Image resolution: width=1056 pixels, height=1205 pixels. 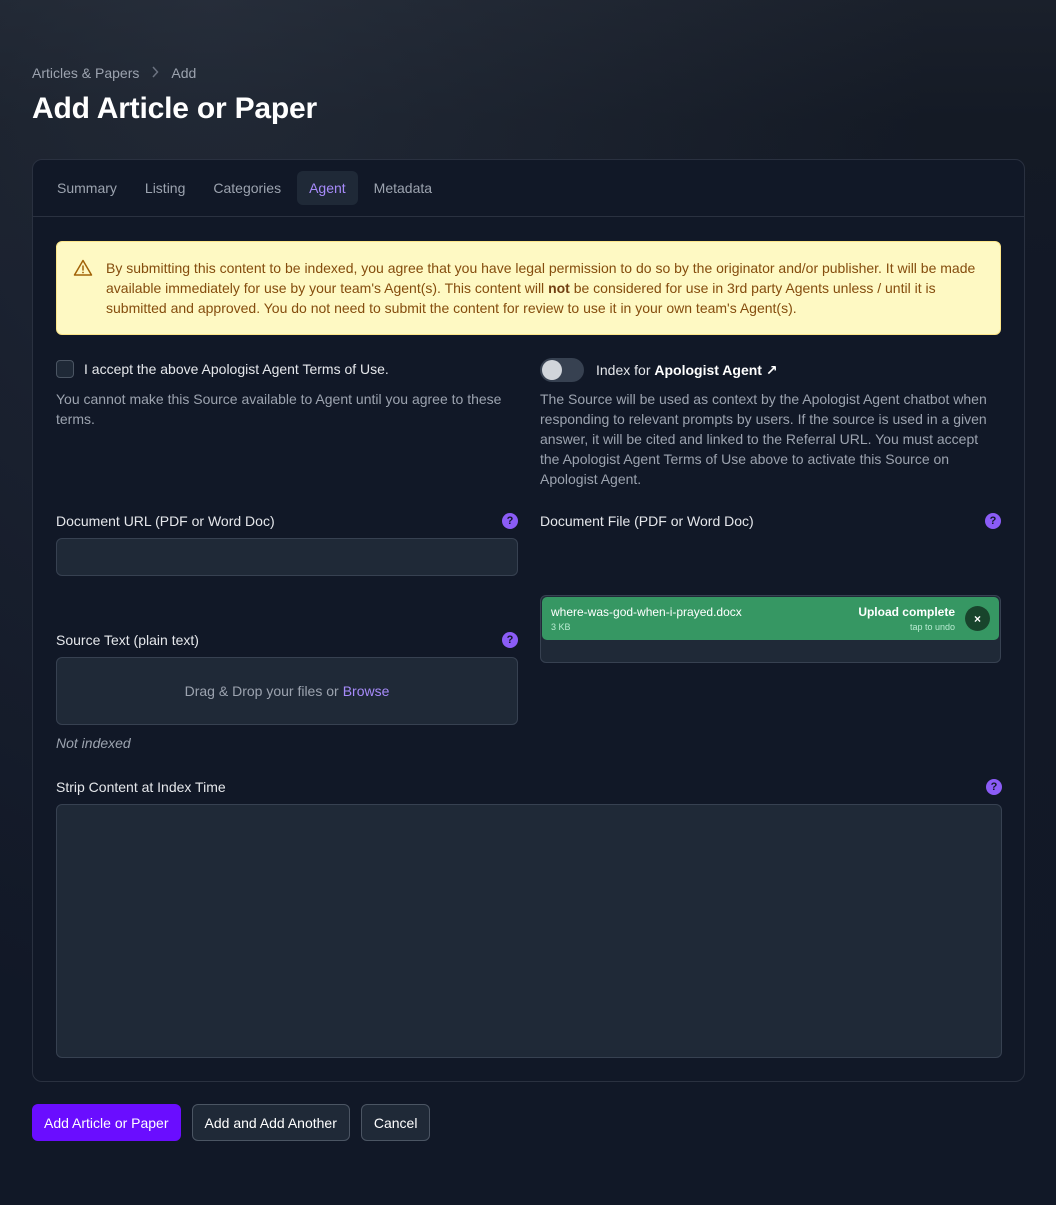 I want to click on warning-triangle-icon, so click(x=83, y=268).